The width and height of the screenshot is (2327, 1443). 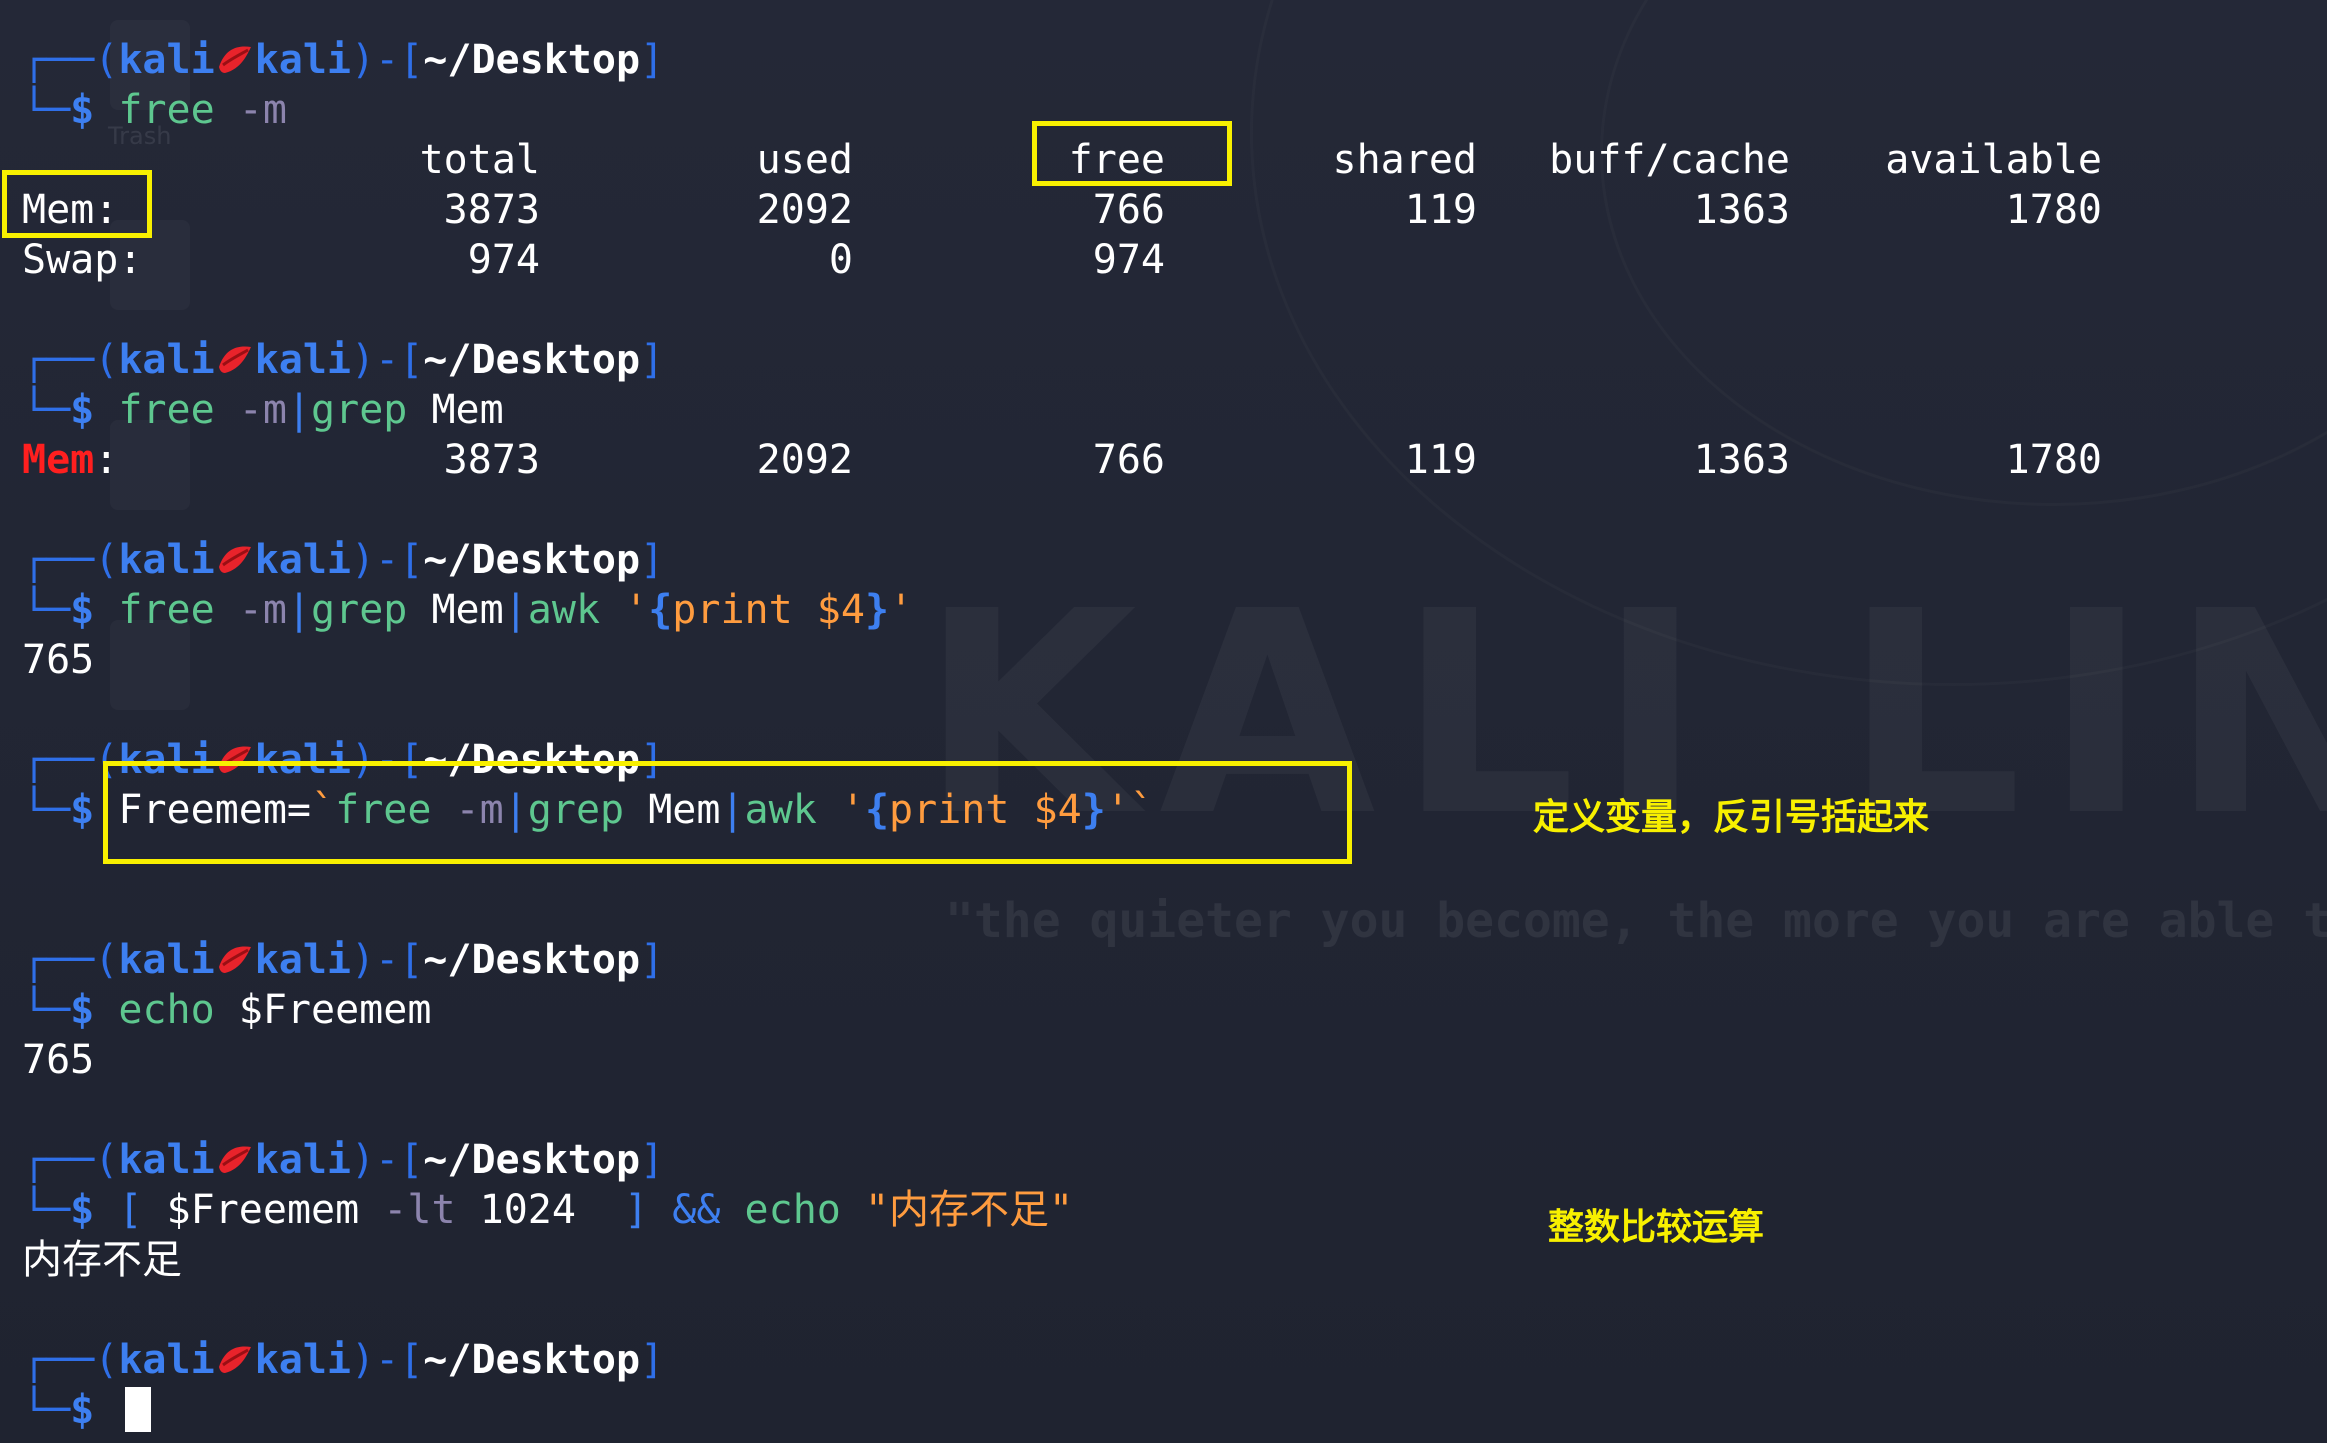 What do you see at coordinates (1405, 160) in the screenshot?
I see `table-header-shared: shared` at bounding box center [1405, 160].